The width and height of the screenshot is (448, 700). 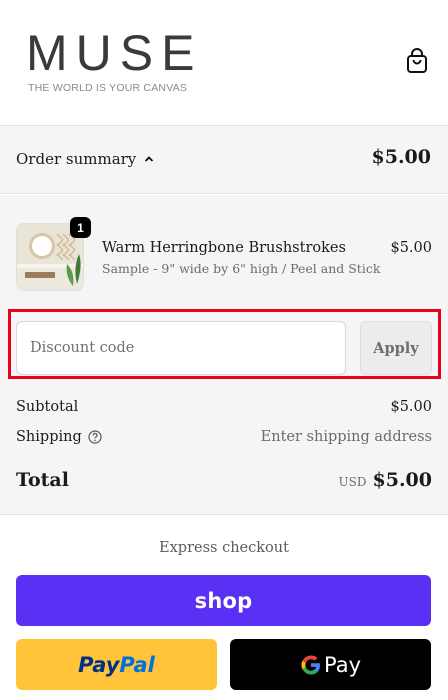 I want to click on shipping-label: Shipping, so click(x=49, y=437).